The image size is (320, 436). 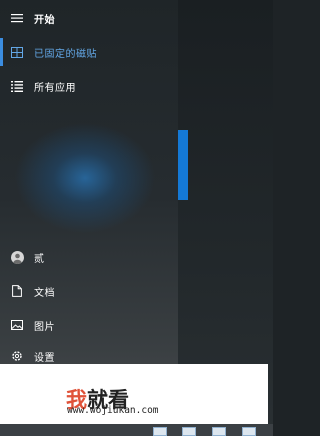 What do you see at coordinates (39, 259) in the screenshot?
I see `user-name-label: 贰` at bounding box center [39, 259].